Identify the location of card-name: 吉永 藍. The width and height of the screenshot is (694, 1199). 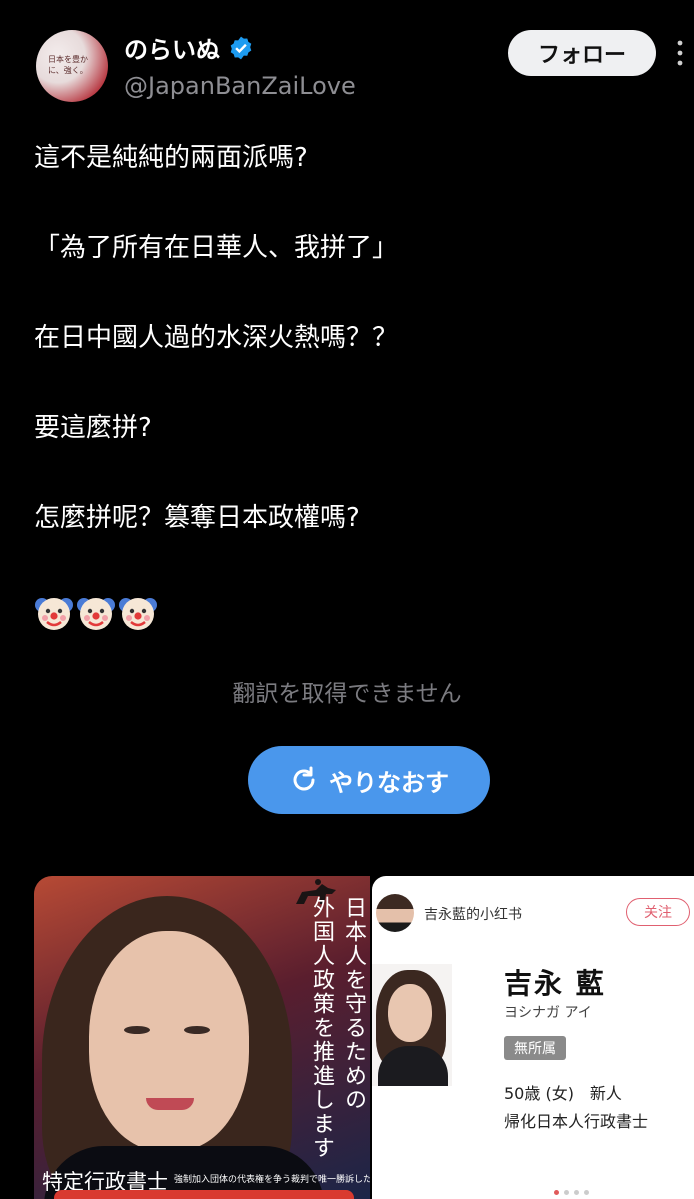
(555, 983).